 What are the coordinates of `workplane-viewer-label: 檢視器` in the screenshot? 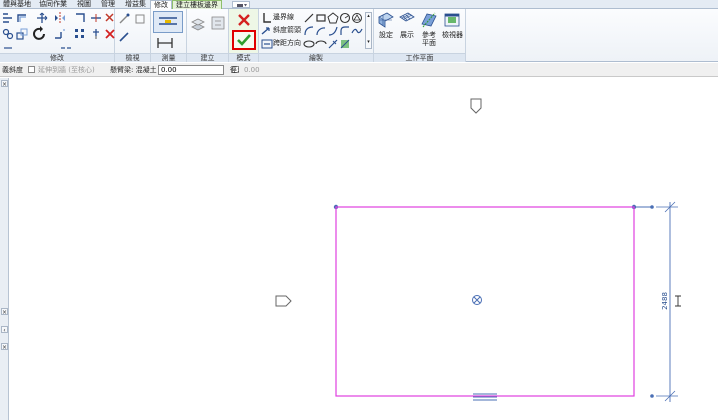 It's located at (452, 35).